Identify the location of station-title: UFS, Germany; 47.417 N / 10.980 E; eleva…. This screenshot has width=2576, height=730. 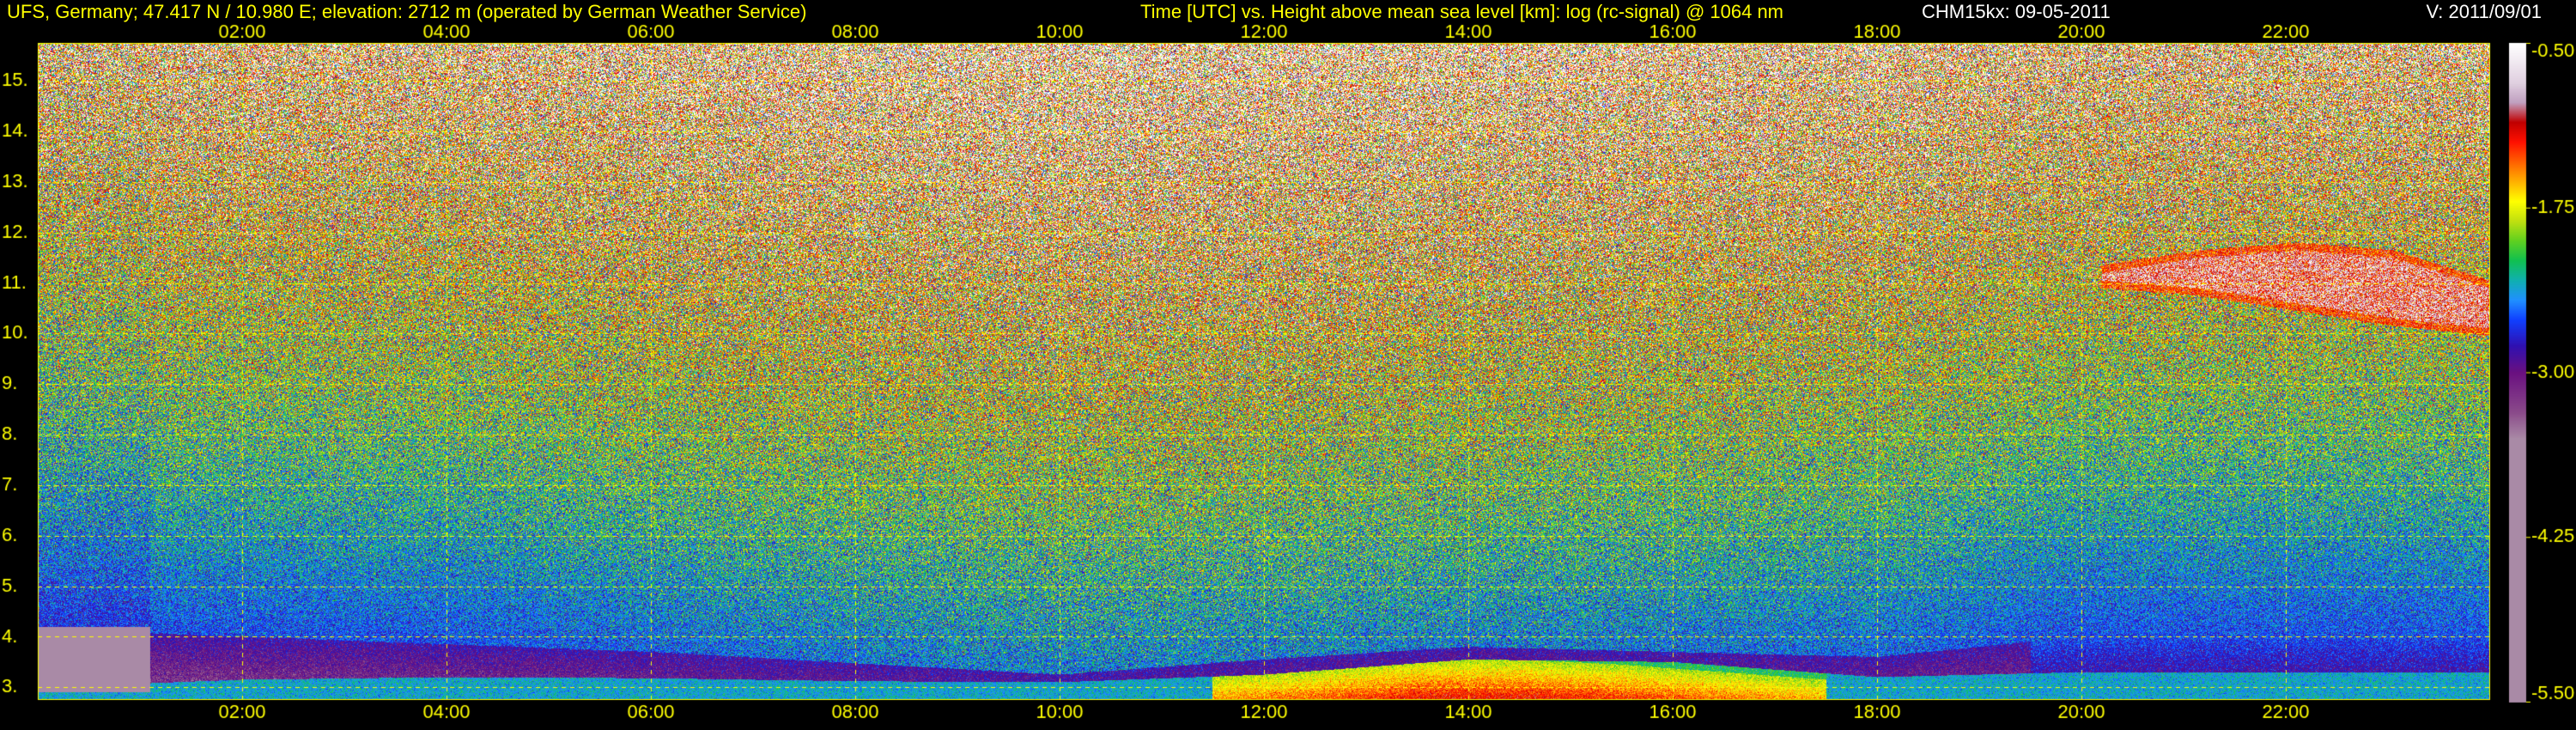
(407, 12).